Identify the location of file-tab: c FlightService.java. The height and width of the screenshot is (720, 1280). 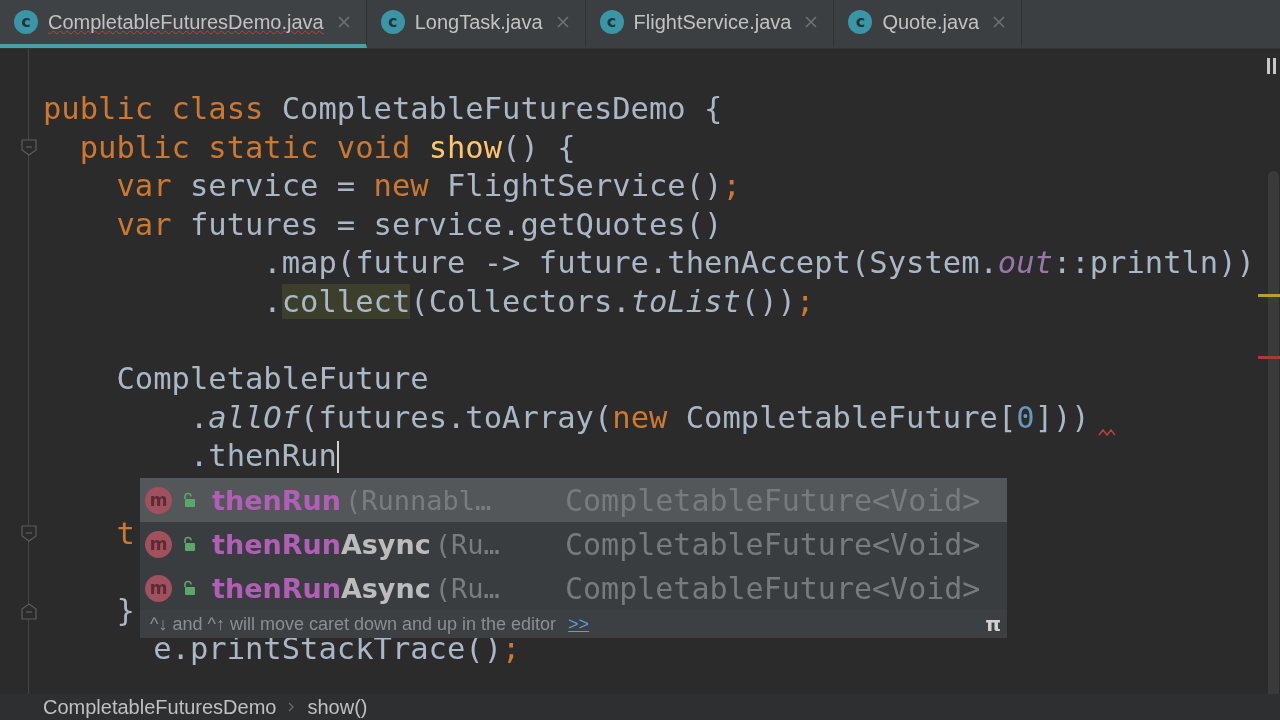
(710, 24).